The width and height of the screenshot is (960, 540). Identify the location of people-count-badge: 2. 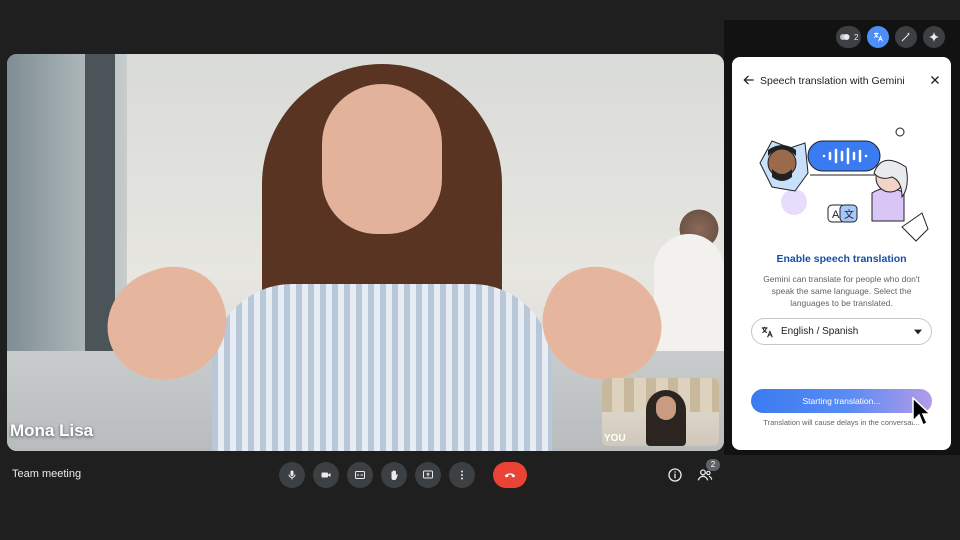
(713, 465).